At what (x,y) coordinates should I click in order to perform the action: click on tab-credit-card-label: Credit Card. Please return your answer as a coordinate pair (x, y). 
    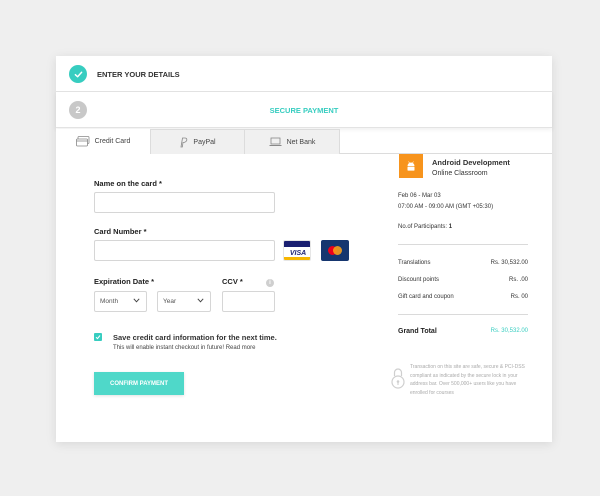
    Looking at the image, I should click on (112, 141).